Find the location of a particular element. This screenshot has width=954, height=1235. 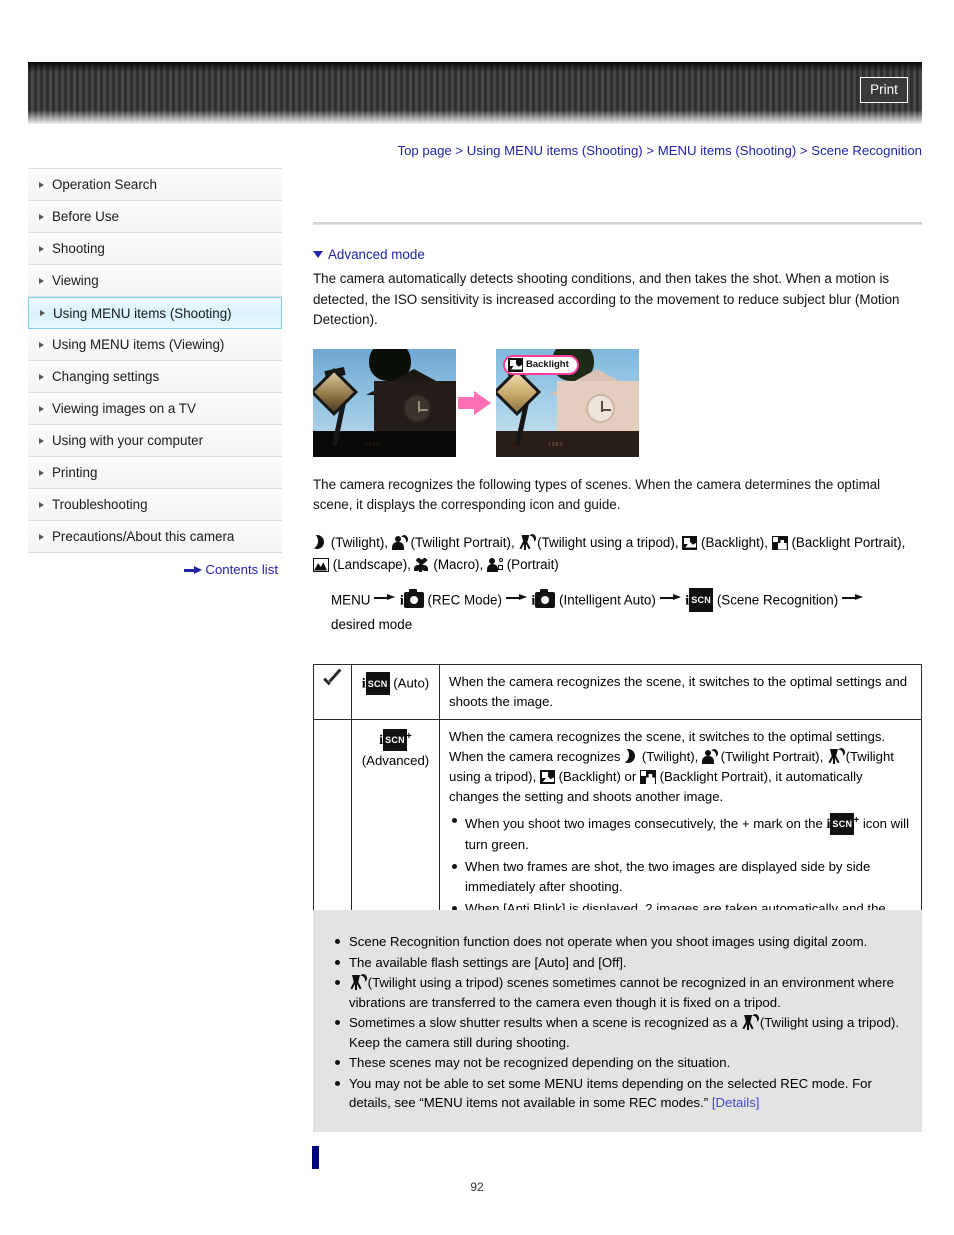

sidebar-item-viewing-images-on-a-tv: Viewing images on a TV is located at coordinates (155, 409).